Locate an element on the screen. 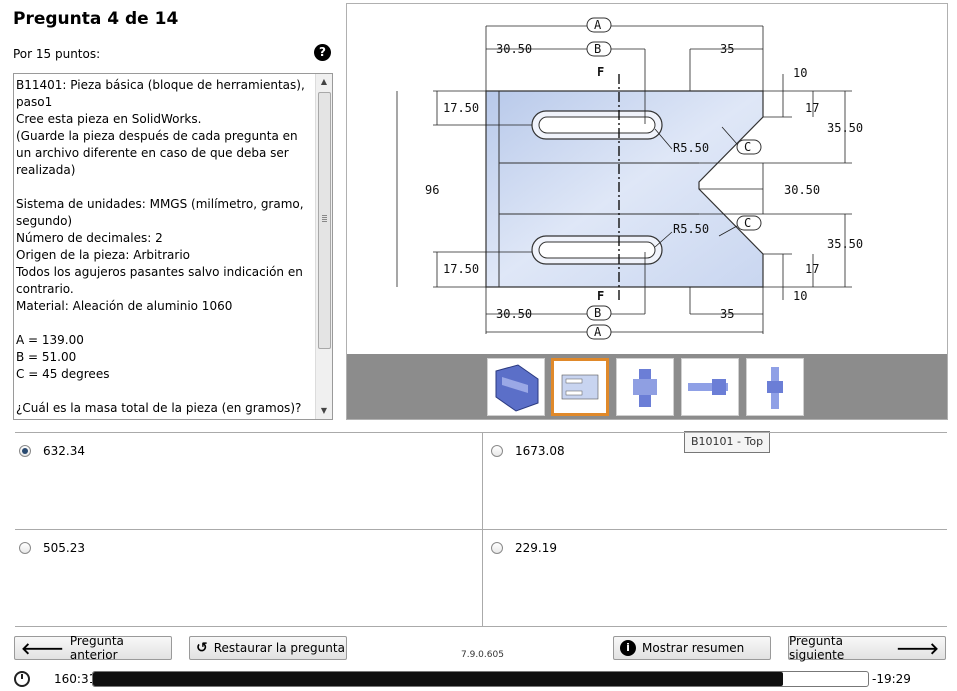 The image size is (957, 691). dim-r5-50-bottom: R5.50 is located at coordinates (691, 229).